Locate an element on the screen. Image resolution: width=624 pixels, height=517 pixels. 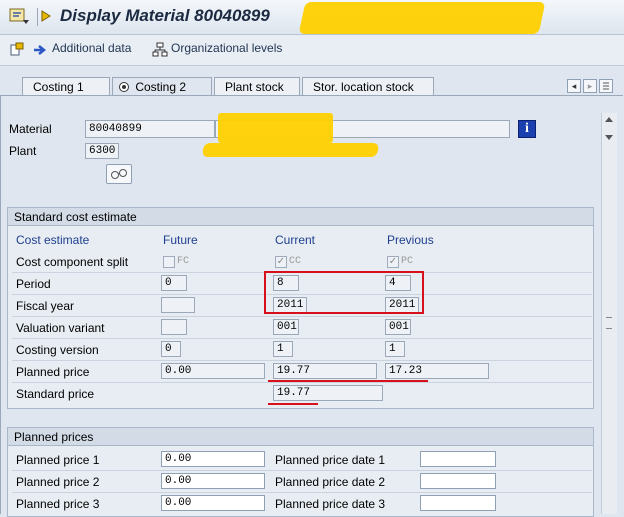
tab-costing-1: Costing 1 is located at coordinates (66, 86).